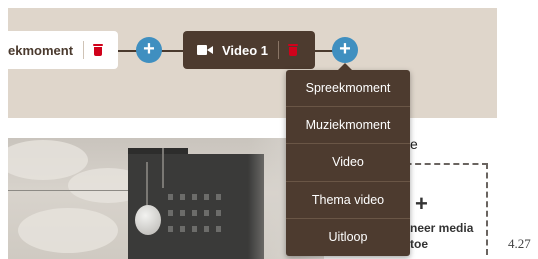 This screenshot has width=538, height=259. What do you see at coordinates (348, 237) in the screenshot?
I see `menu-item-uitloop: Uitloop` at bounding box center [348, 237].